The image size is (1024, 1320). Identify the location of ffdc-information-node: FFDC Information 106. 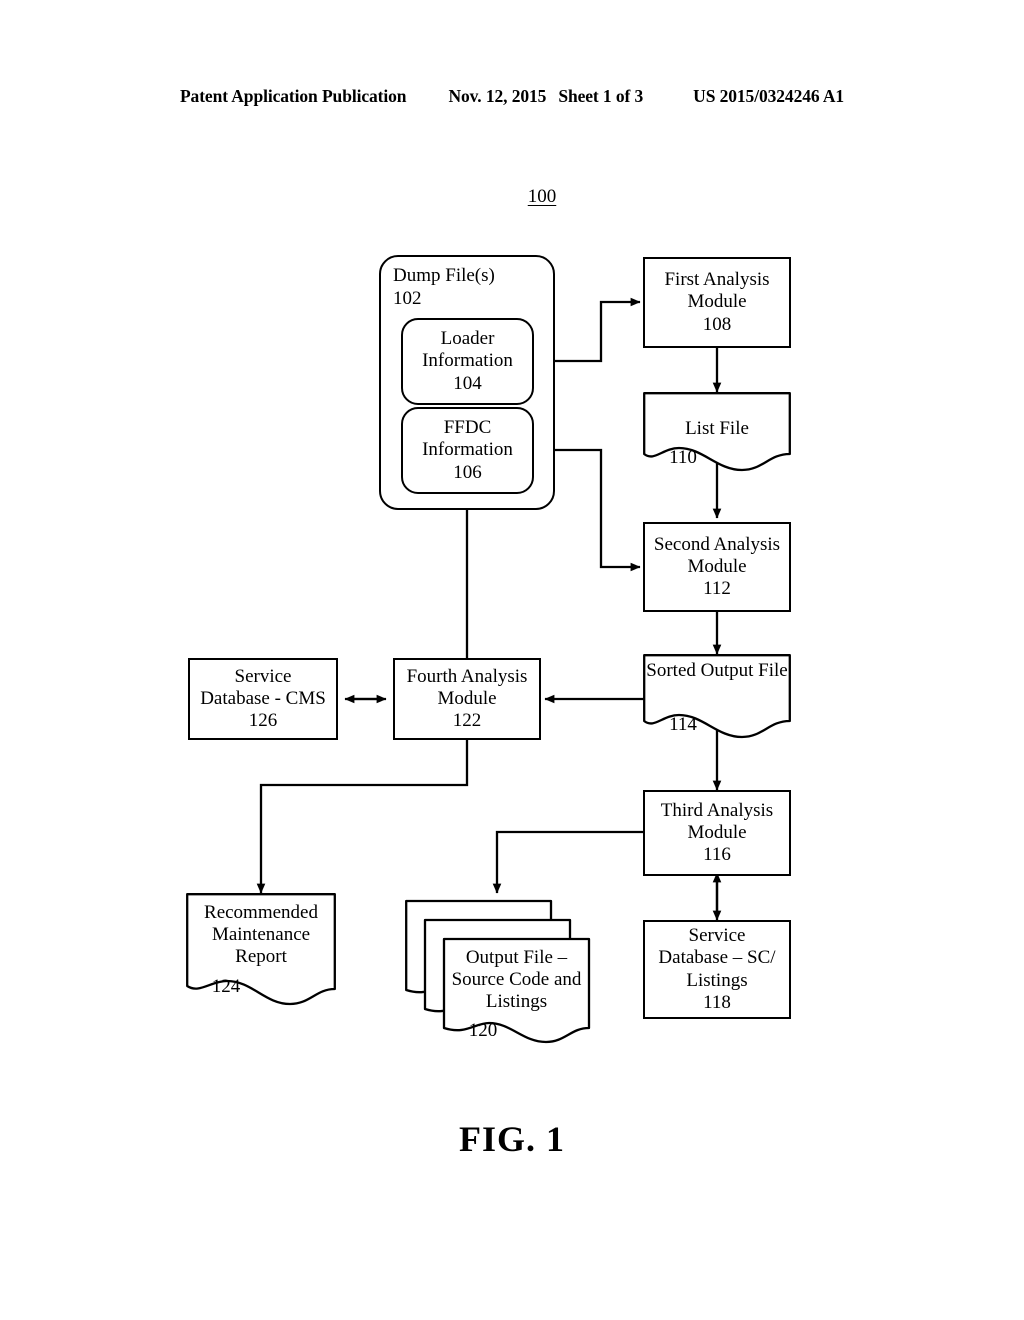
(467, 450).